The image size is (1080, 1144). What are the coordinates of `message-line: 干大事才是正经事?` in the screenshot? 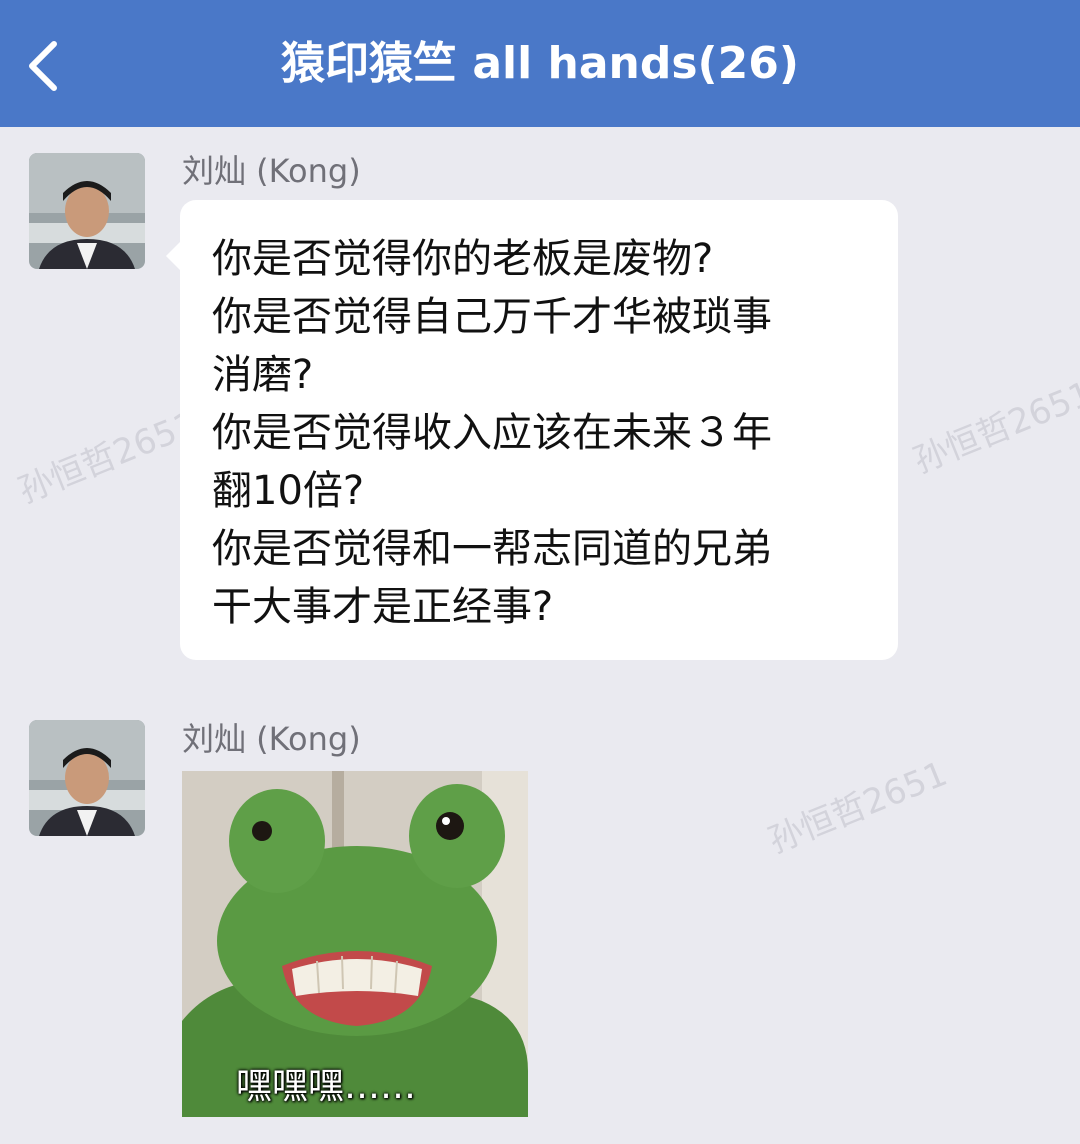 It's located at (383, 607).